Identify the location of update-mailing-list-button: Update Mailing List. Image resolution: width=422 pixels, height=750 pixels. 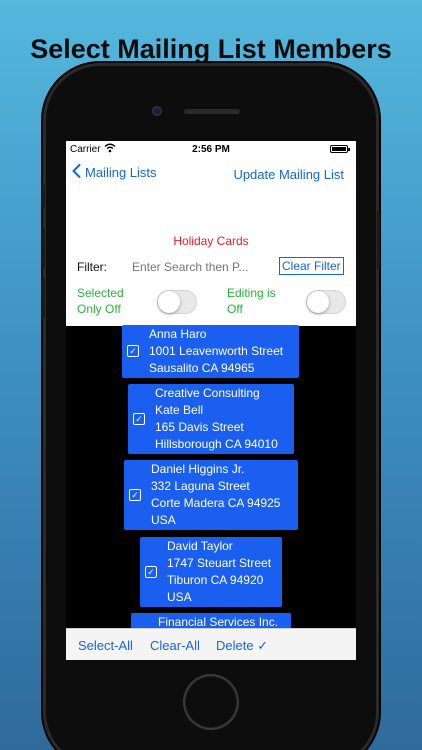
(288, 174).